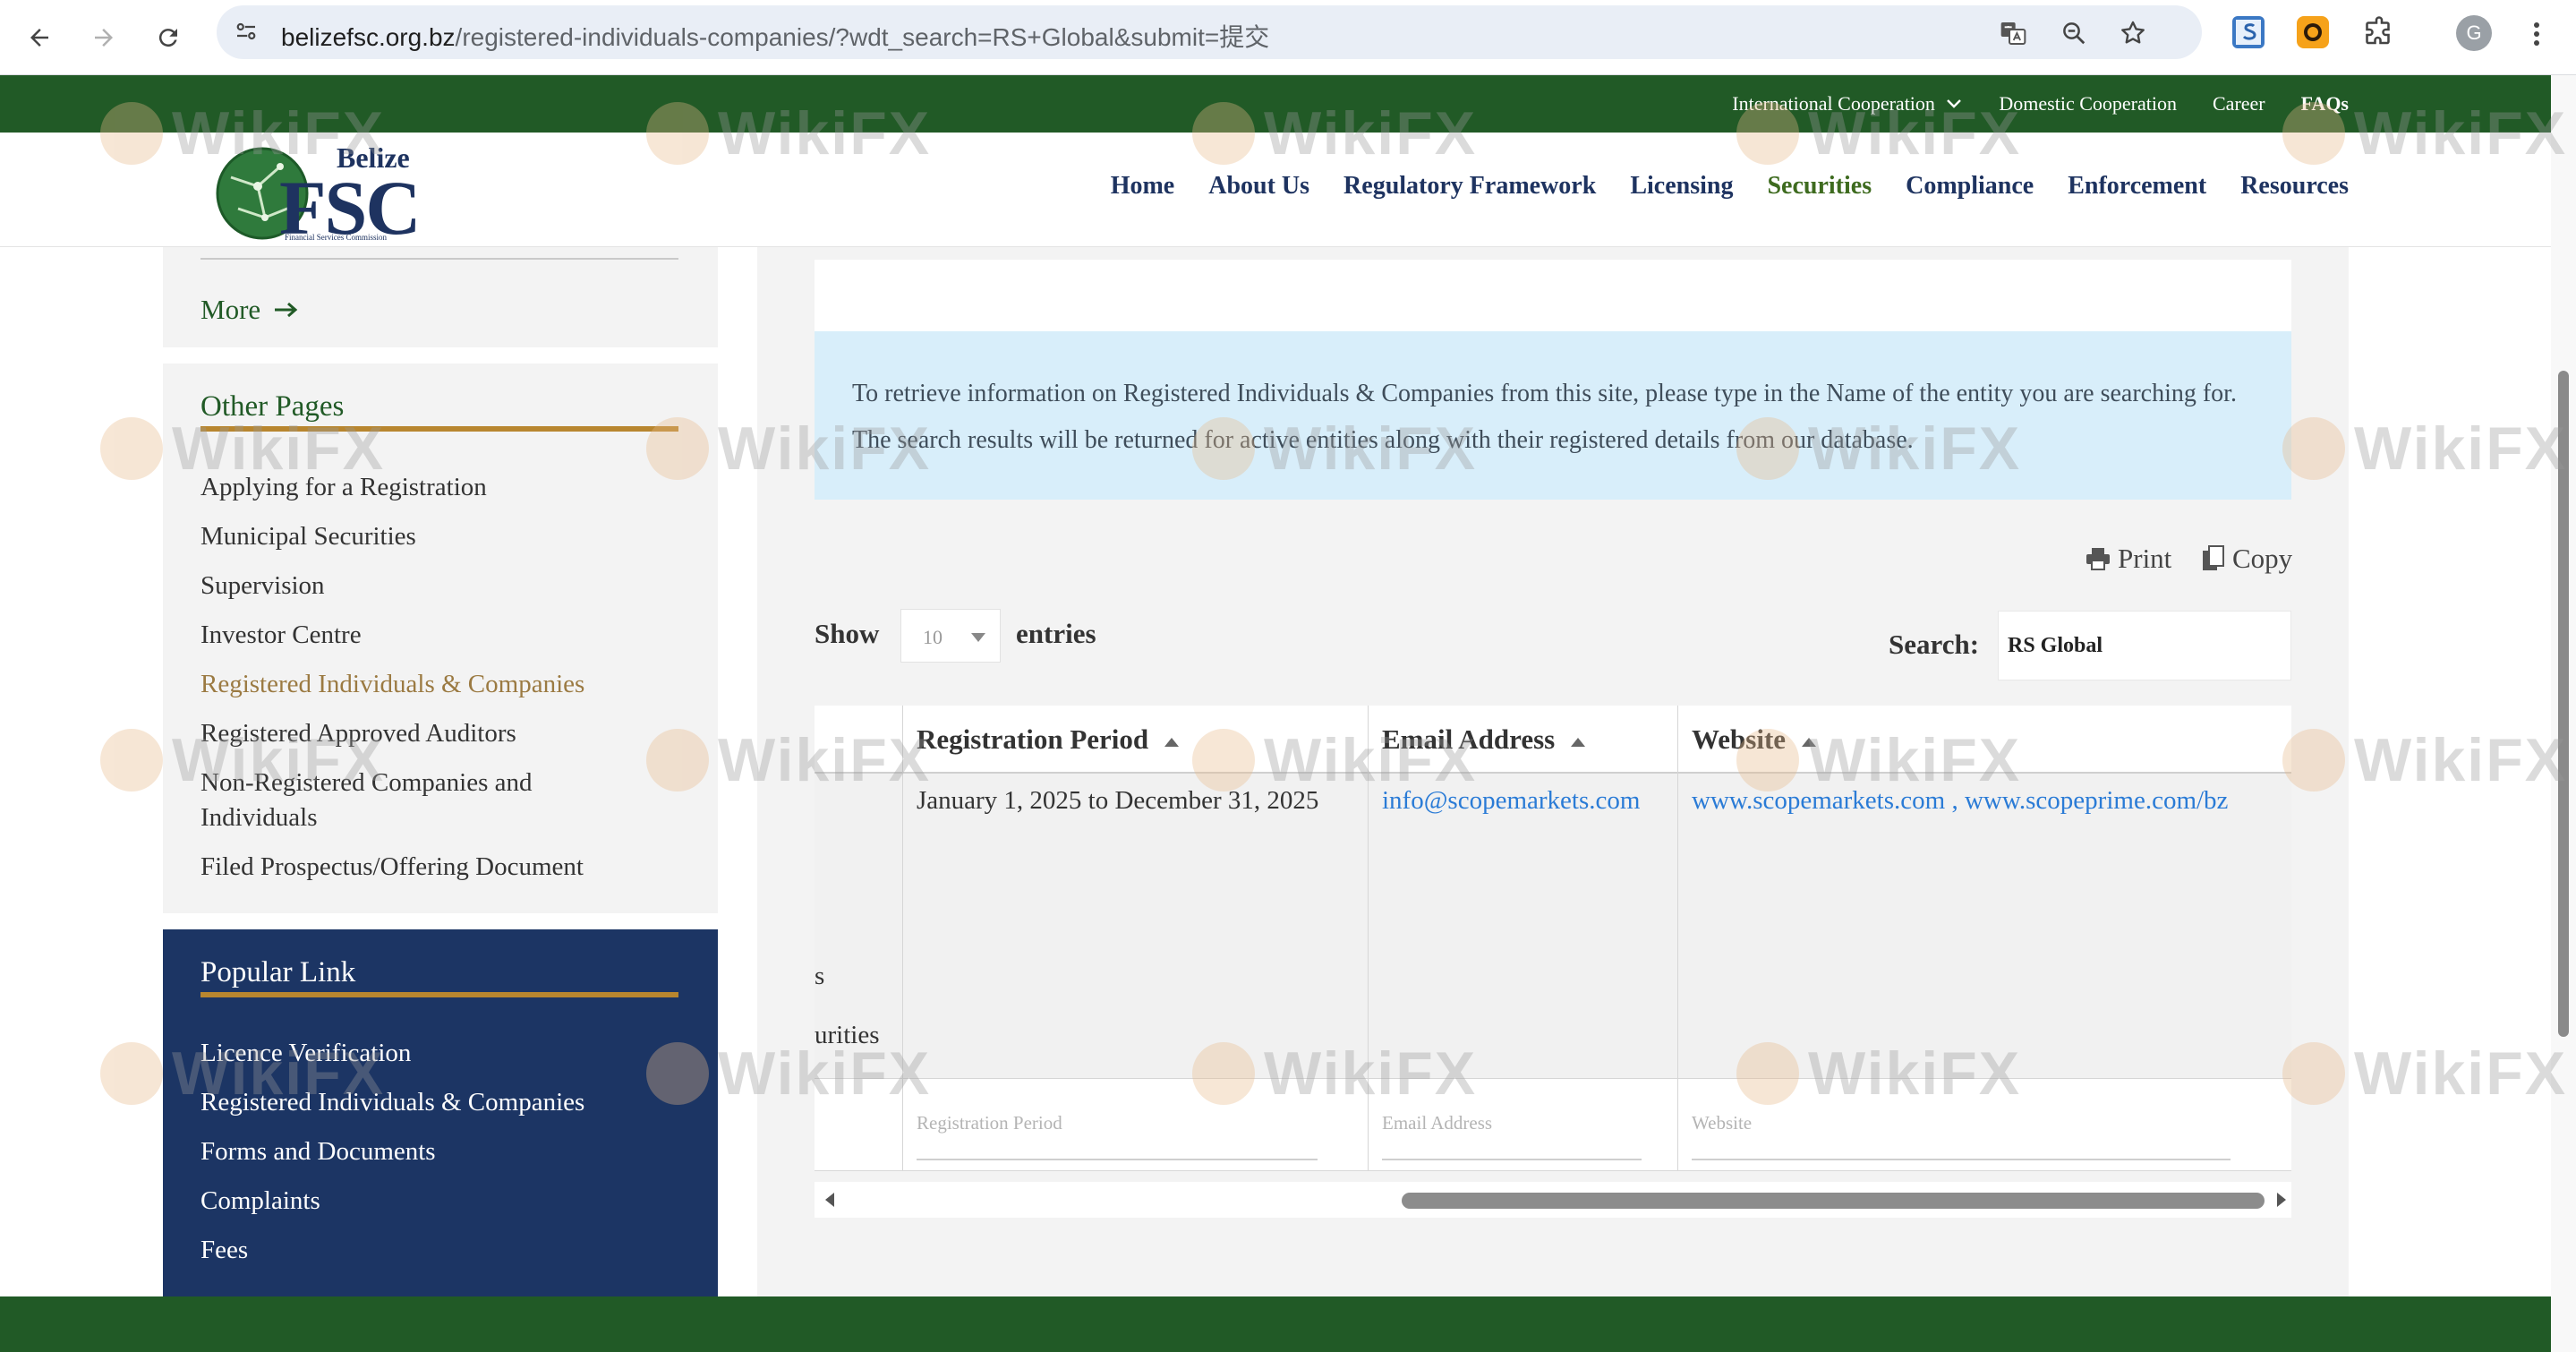 Image resolution: width=2576 pixels, height=1352 pixels. I want to click on nav-enforcement: Enforcement, so click(2137, 187).